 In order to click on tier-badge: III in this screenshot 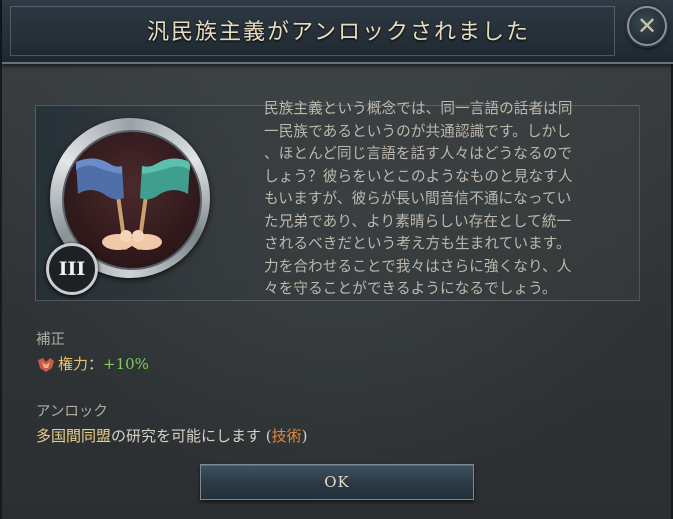, I will do `click(72, 269)`.